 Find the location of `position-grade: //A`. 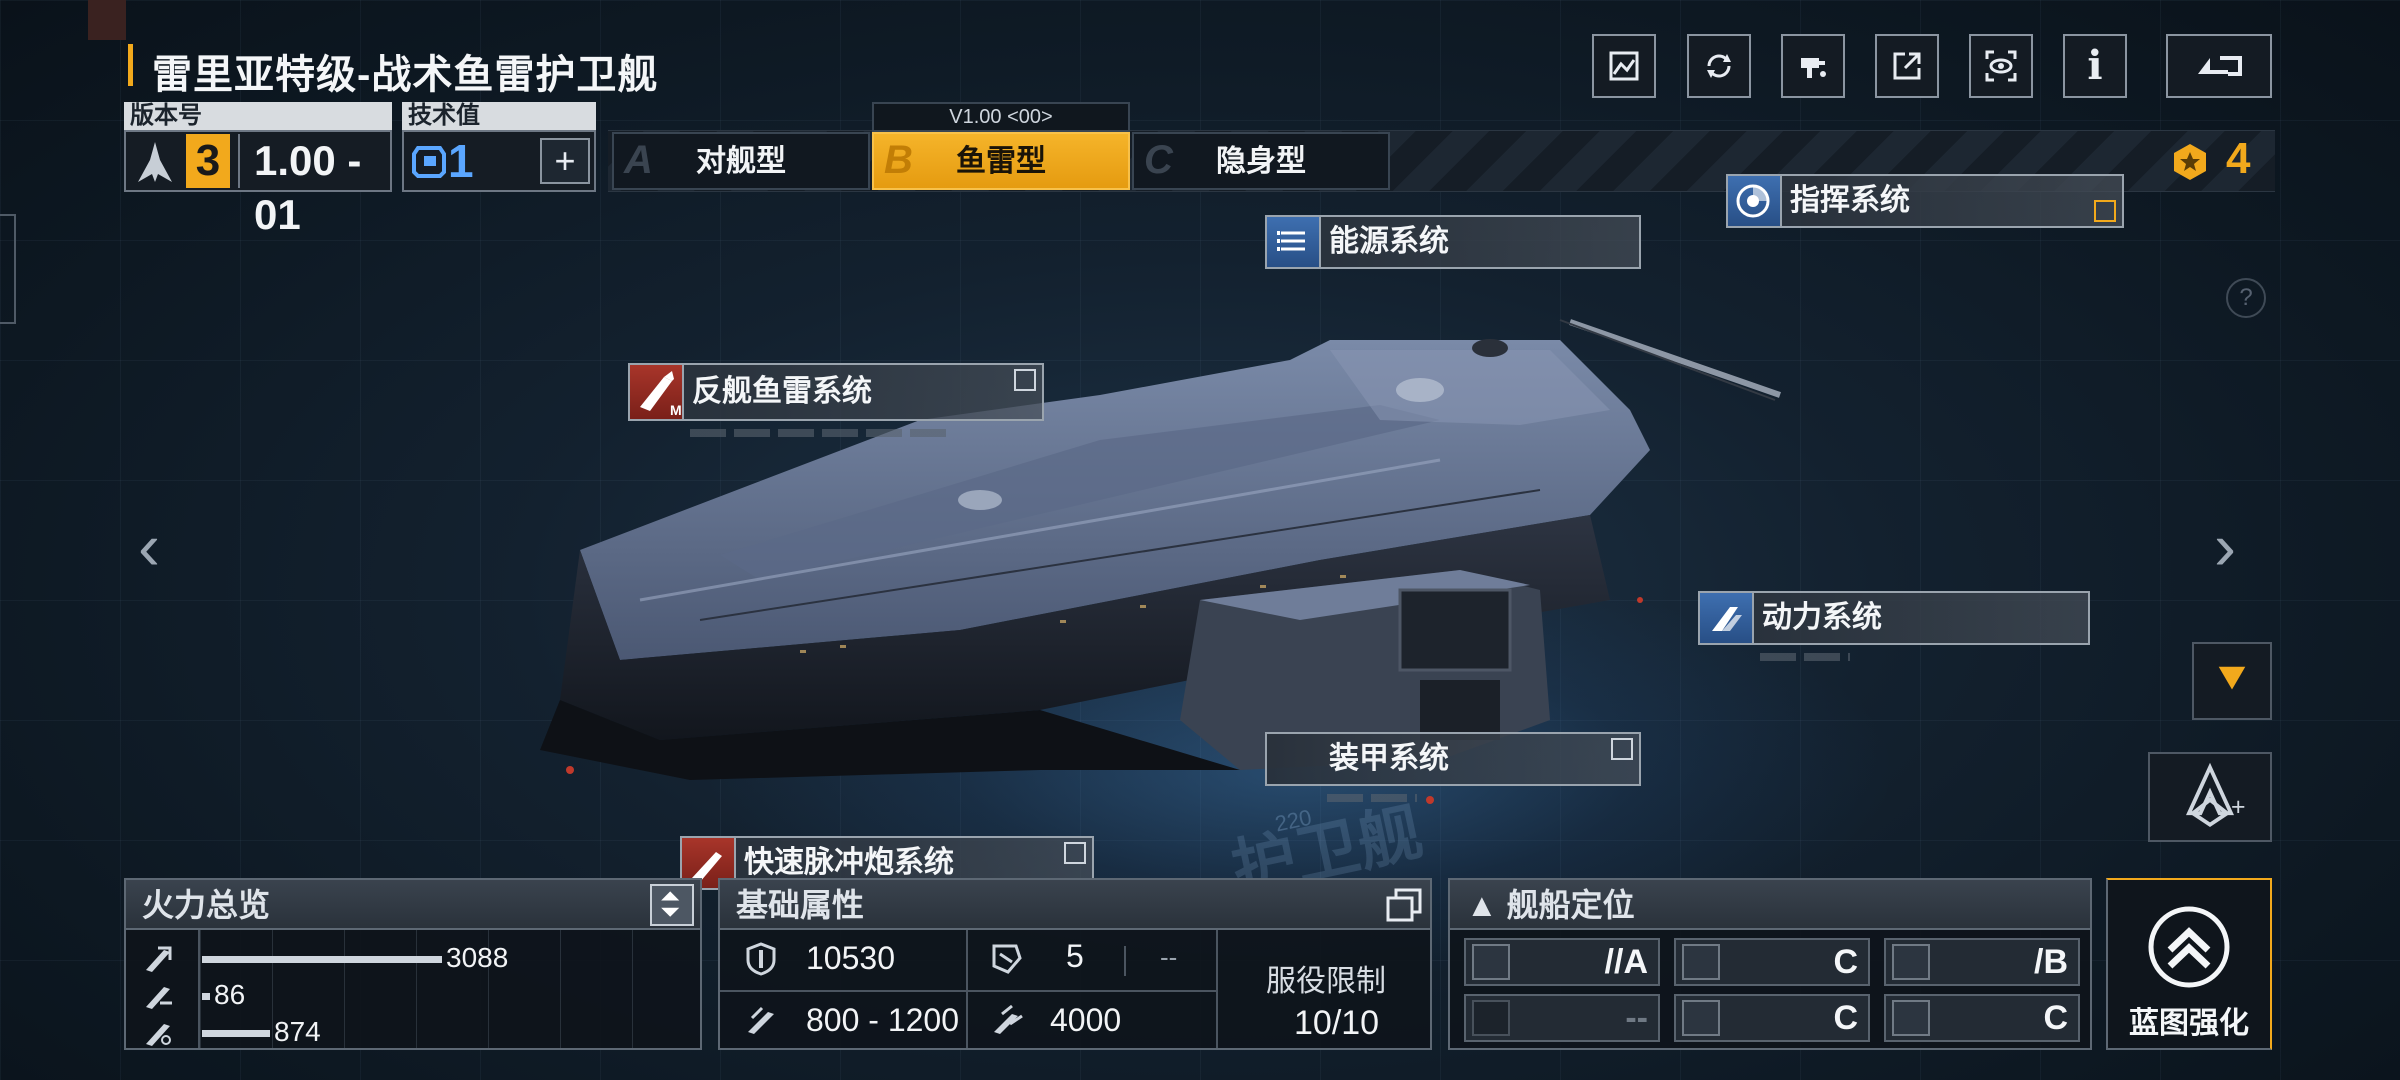

position-grade: //A is located at coordinates (1626, 962).